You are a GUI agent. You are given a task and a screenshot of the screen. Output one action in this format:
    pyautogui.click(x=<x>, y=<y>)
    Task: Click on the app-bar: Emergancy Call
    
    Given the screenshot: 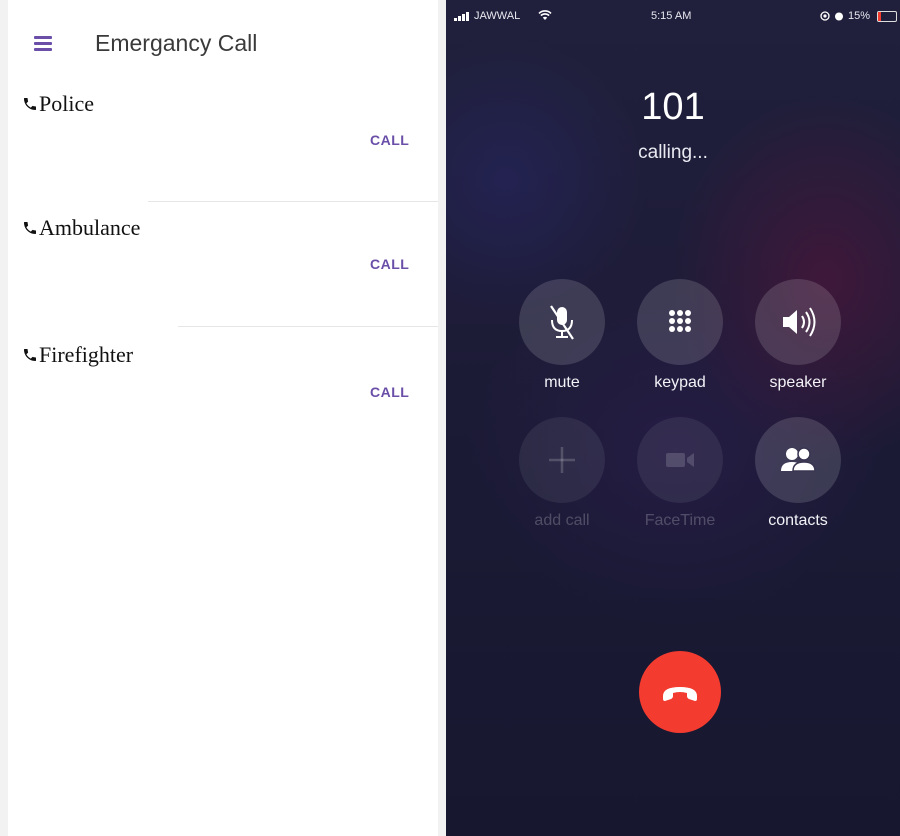 What is the action you would take?
    pyautogui.click(x=223, y=40)
    